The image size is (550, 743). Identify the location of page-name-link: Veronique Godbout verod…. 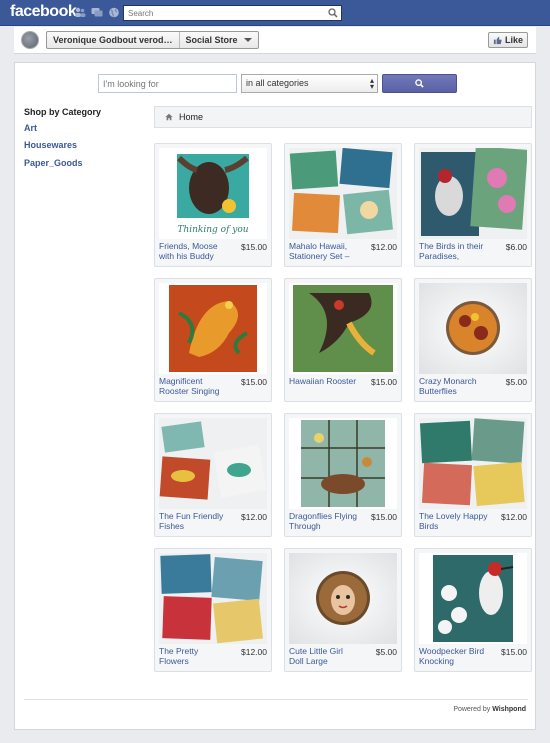
(113, 40).